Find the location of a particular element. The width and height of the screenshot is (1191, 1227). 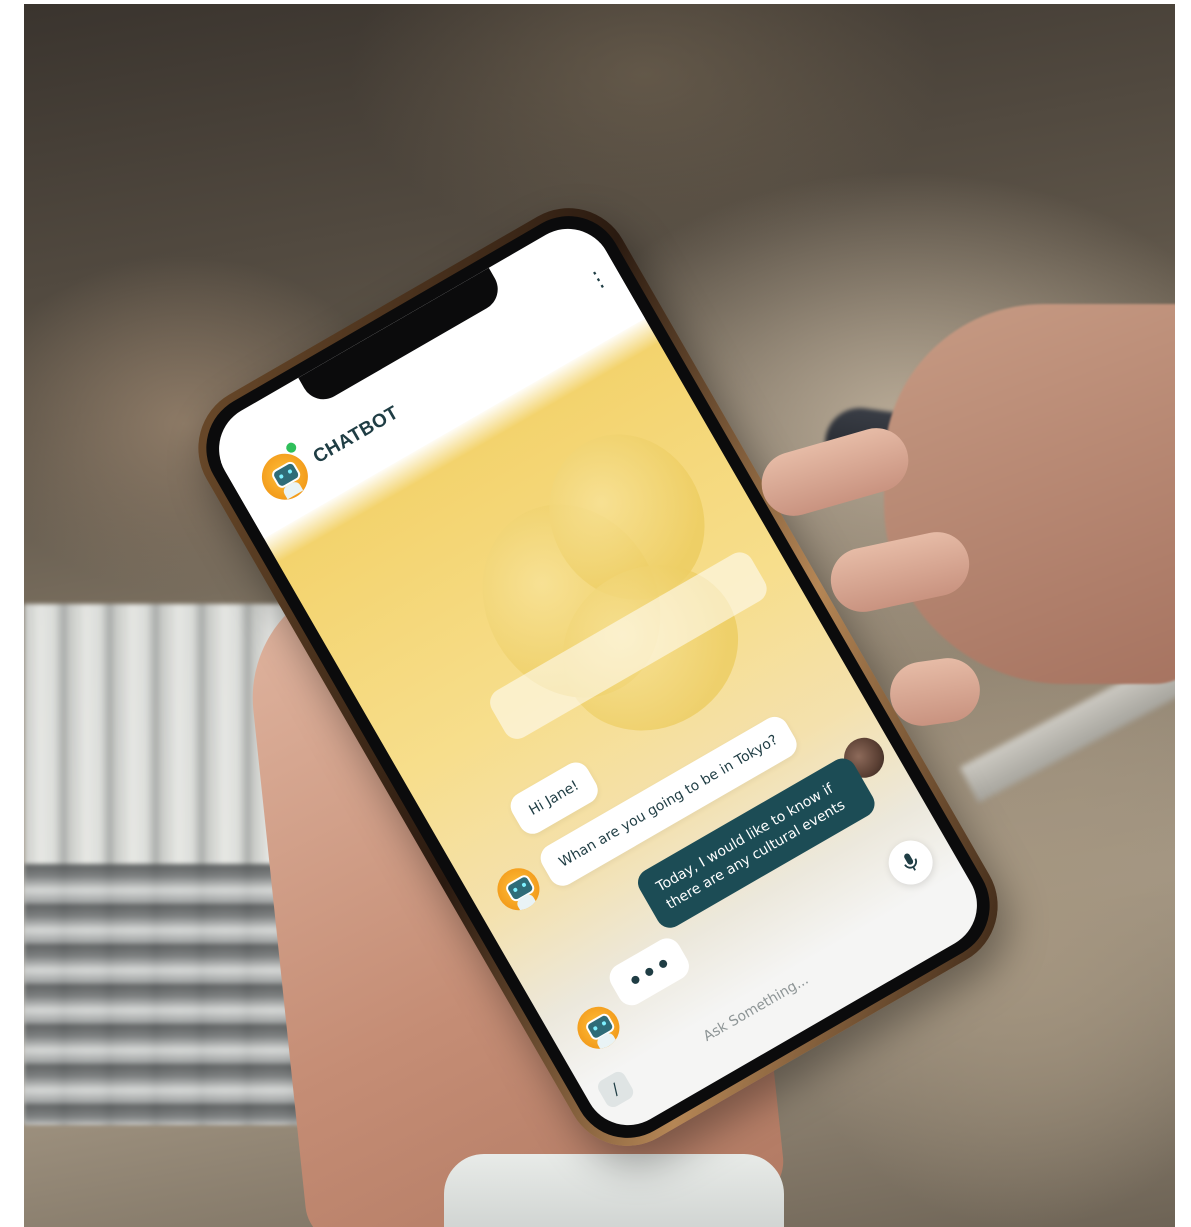

app-title: CHATBOT is located at coordinates (356, 435).